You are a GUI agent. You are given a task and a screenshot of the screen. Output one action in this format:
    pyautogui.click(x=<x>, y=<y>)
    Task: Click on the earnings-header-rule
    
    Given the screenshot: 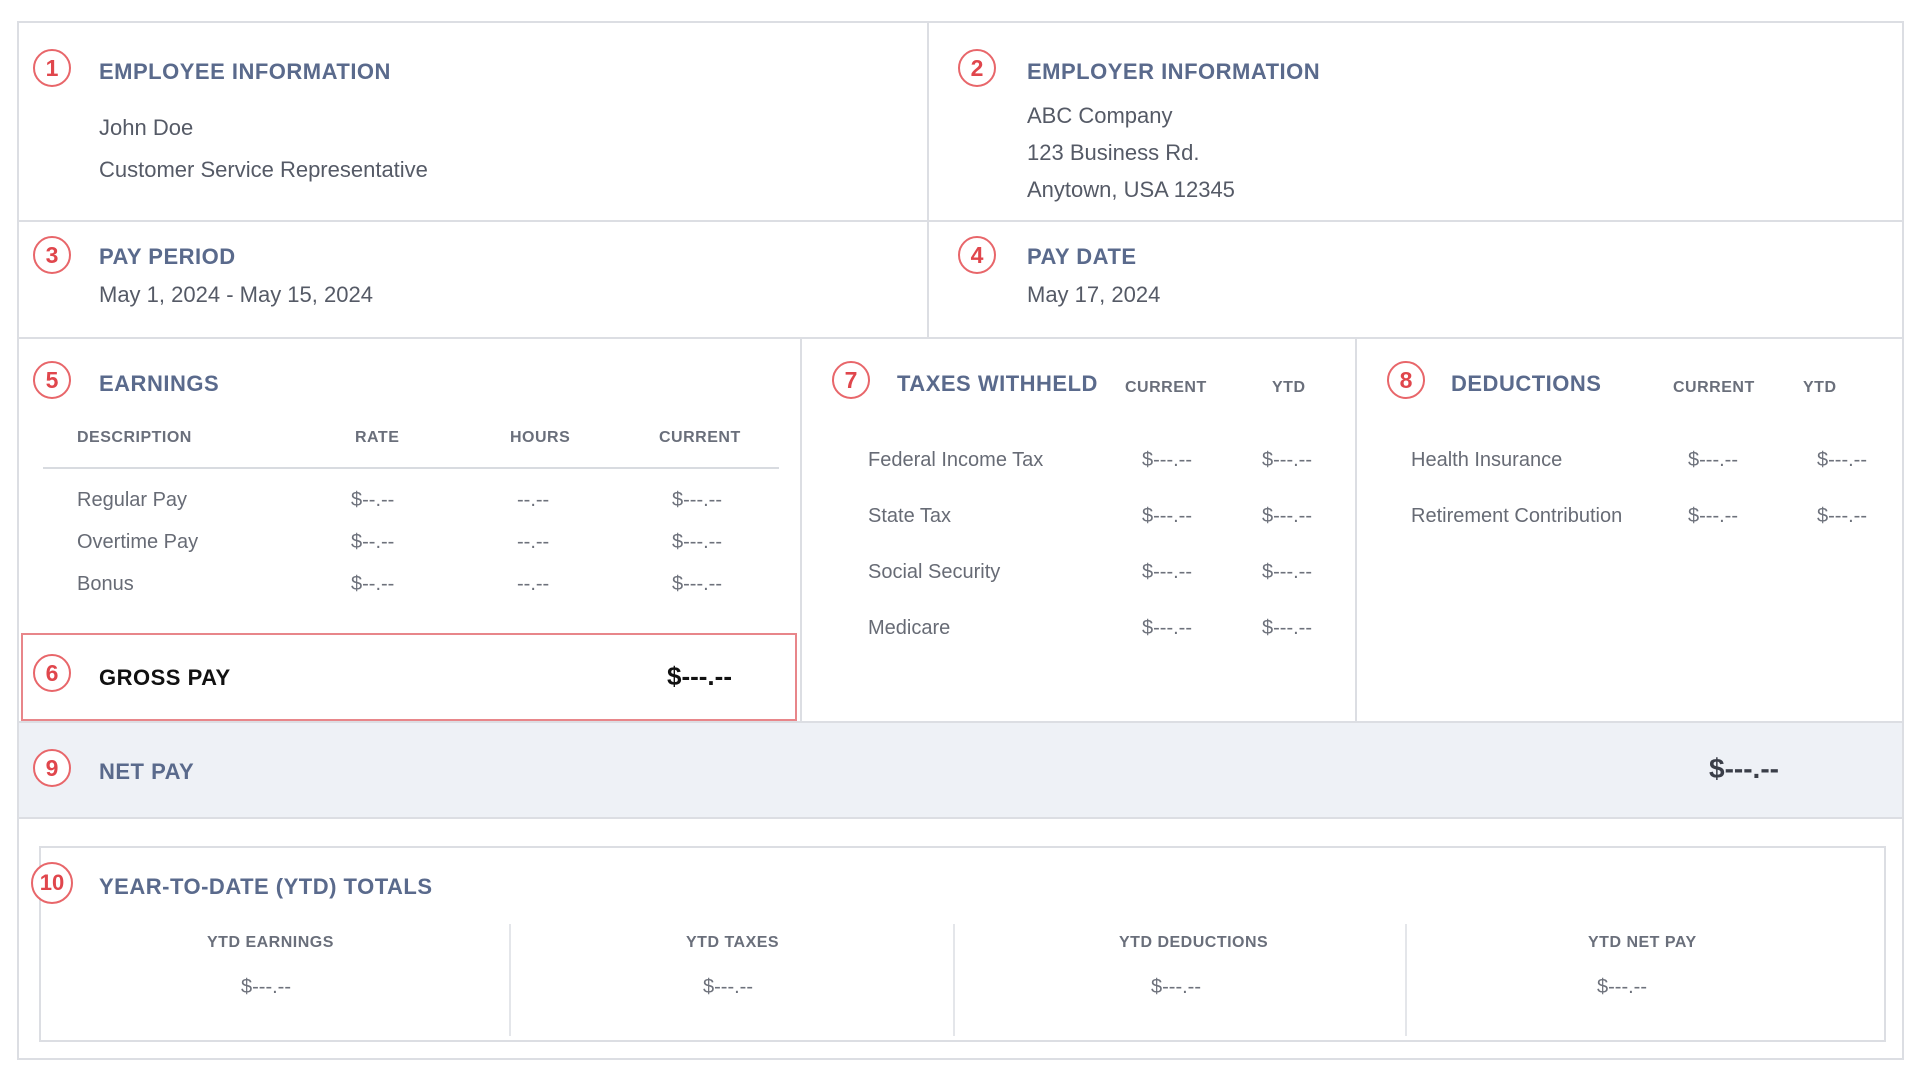 What is the action you would take?
    pyautogui.click(x=411, y=468)
    